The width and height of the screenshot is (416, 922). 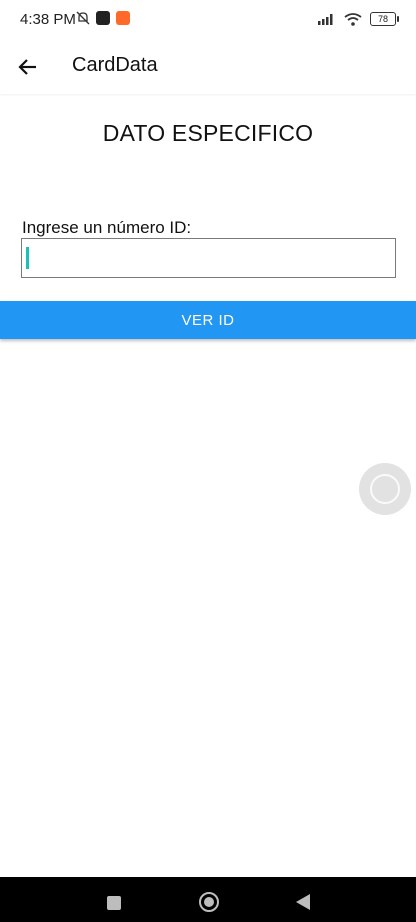 I want to click on home-icon, so click(x=209, y=902).